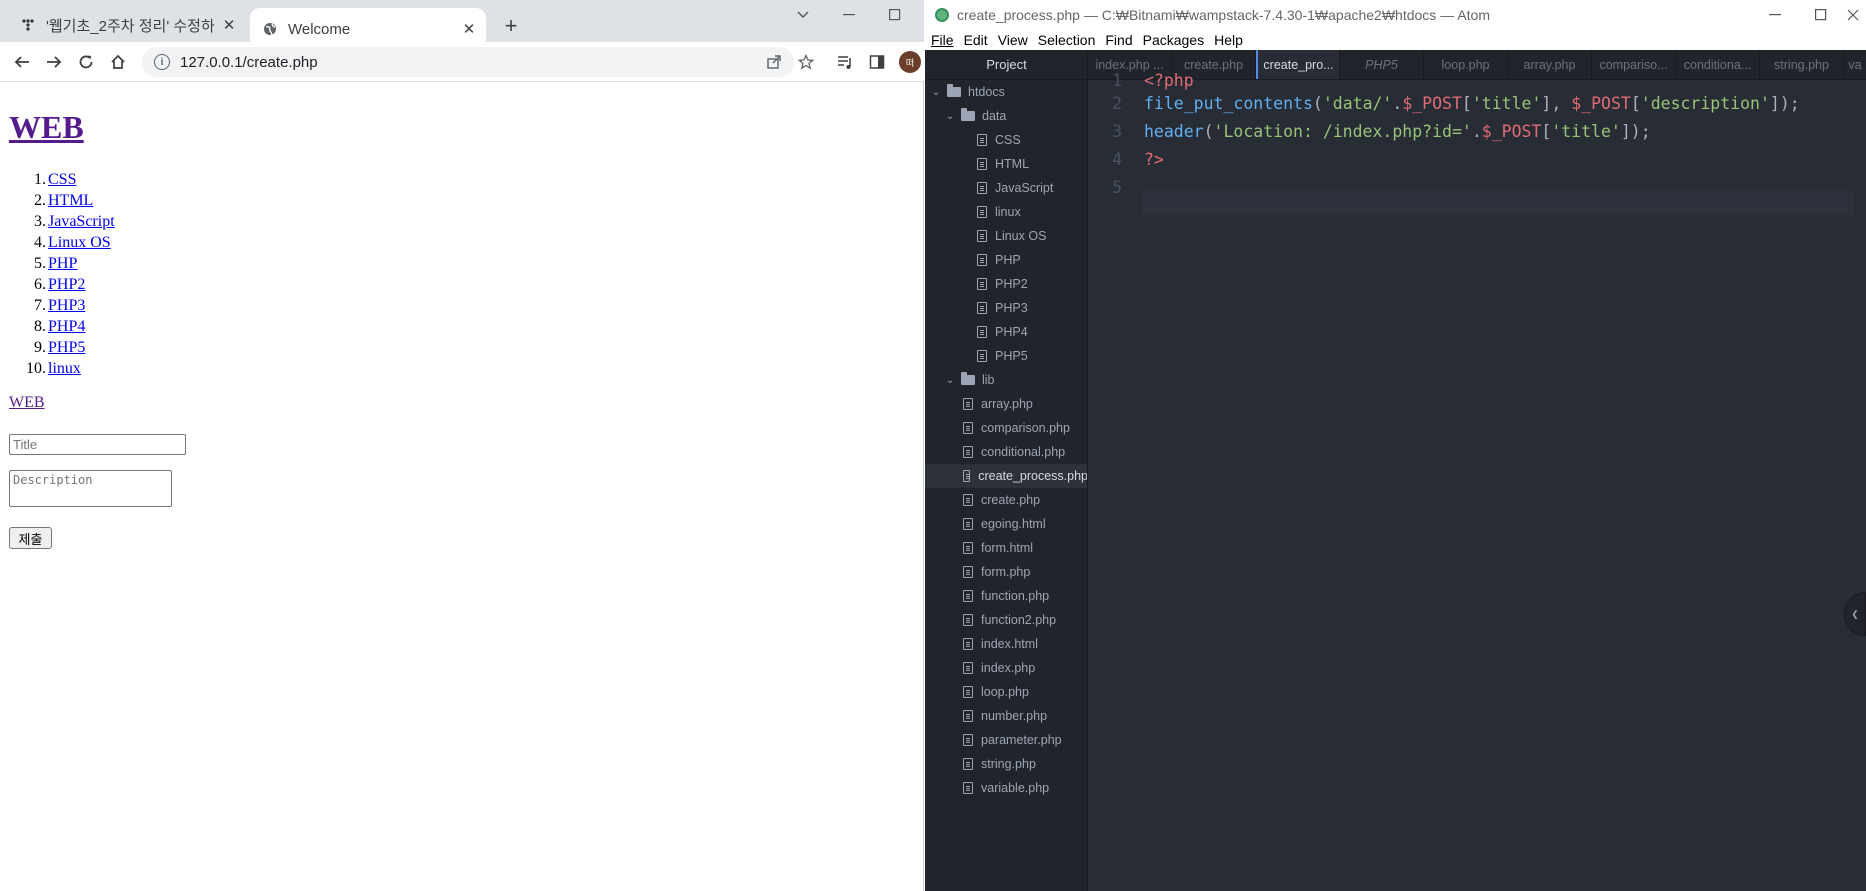  Describe the element at coordinates (1013, 40) in the screenshot. I see `menu-view: View` at that location.